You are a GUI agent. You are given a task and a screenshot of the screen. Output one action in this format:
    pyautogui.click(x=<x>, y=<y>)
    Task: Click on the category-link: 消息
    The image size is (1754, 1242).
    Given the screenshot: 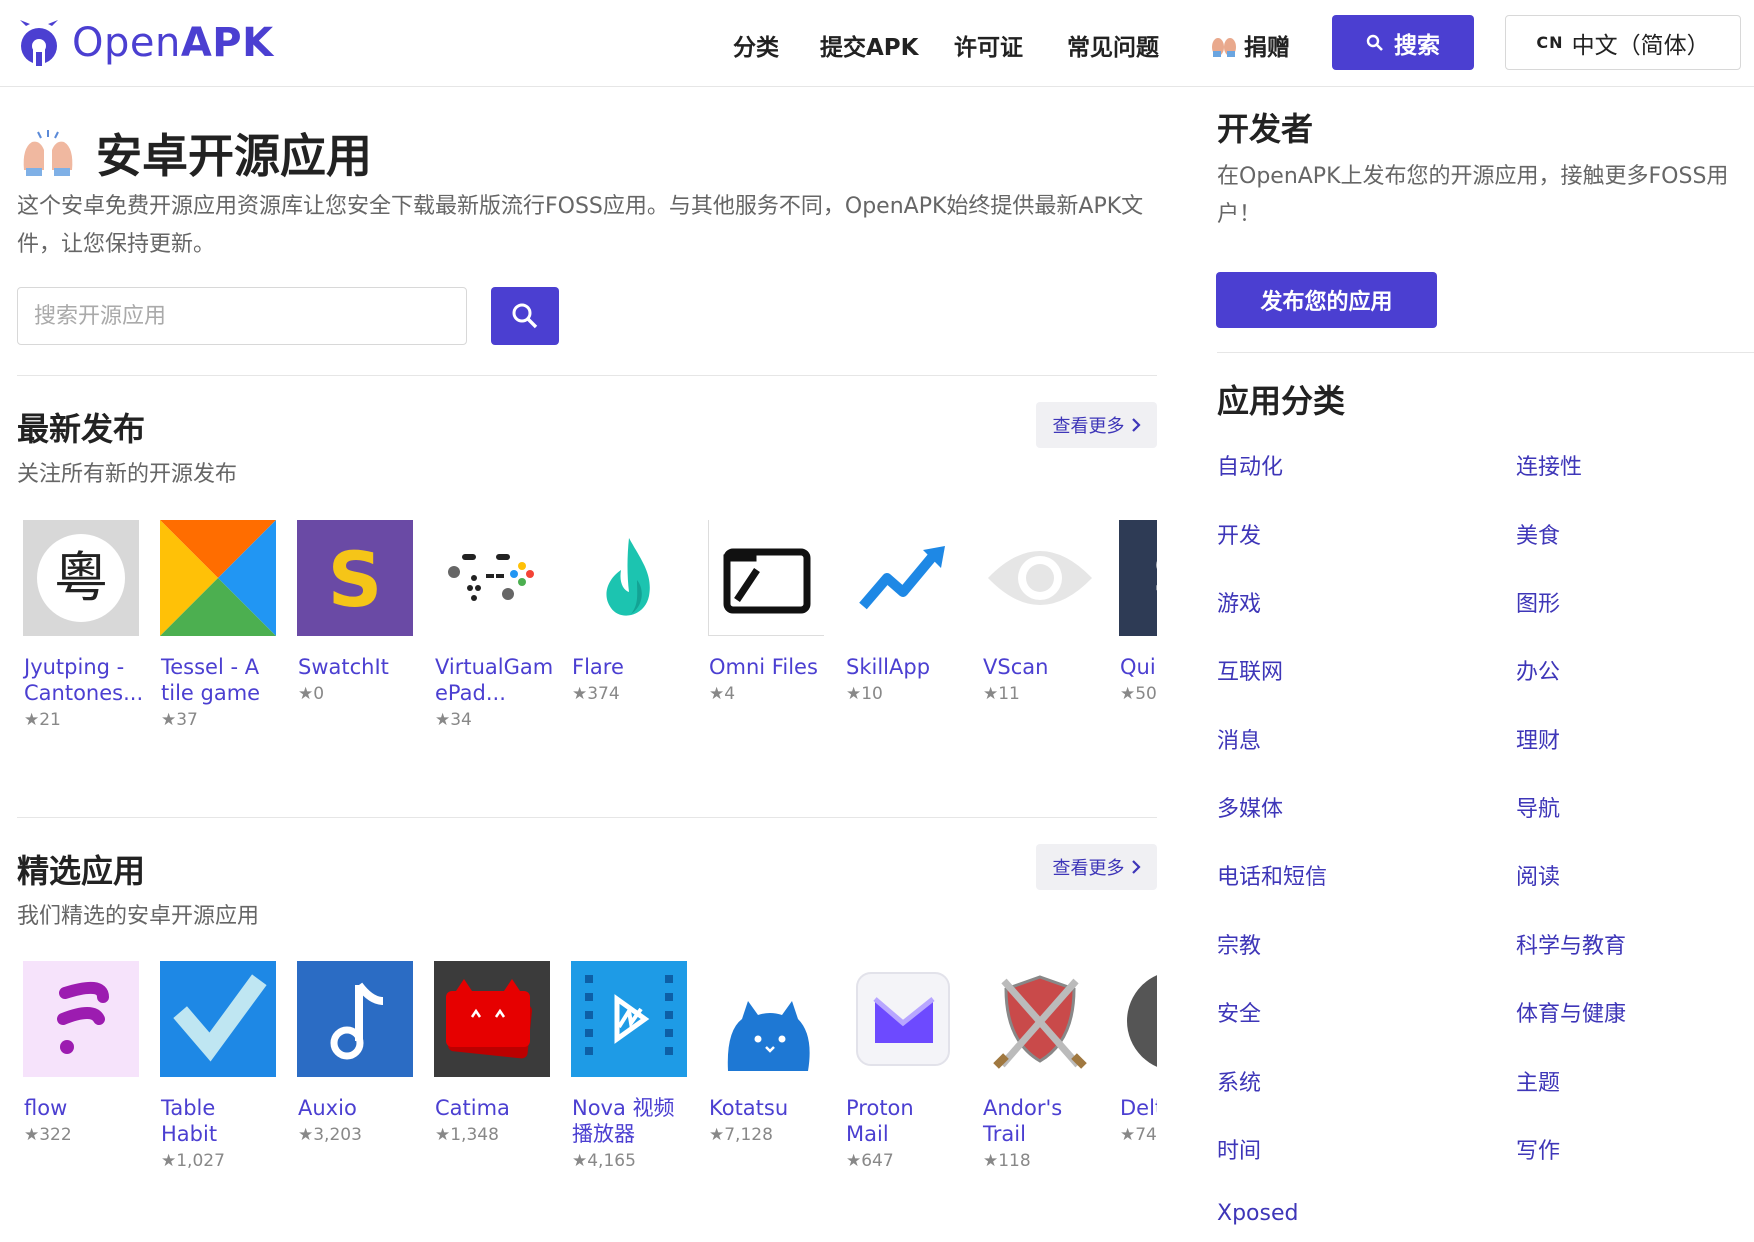 What is the action you would take?
    pyautogui.click(x=1239, y=739)
    